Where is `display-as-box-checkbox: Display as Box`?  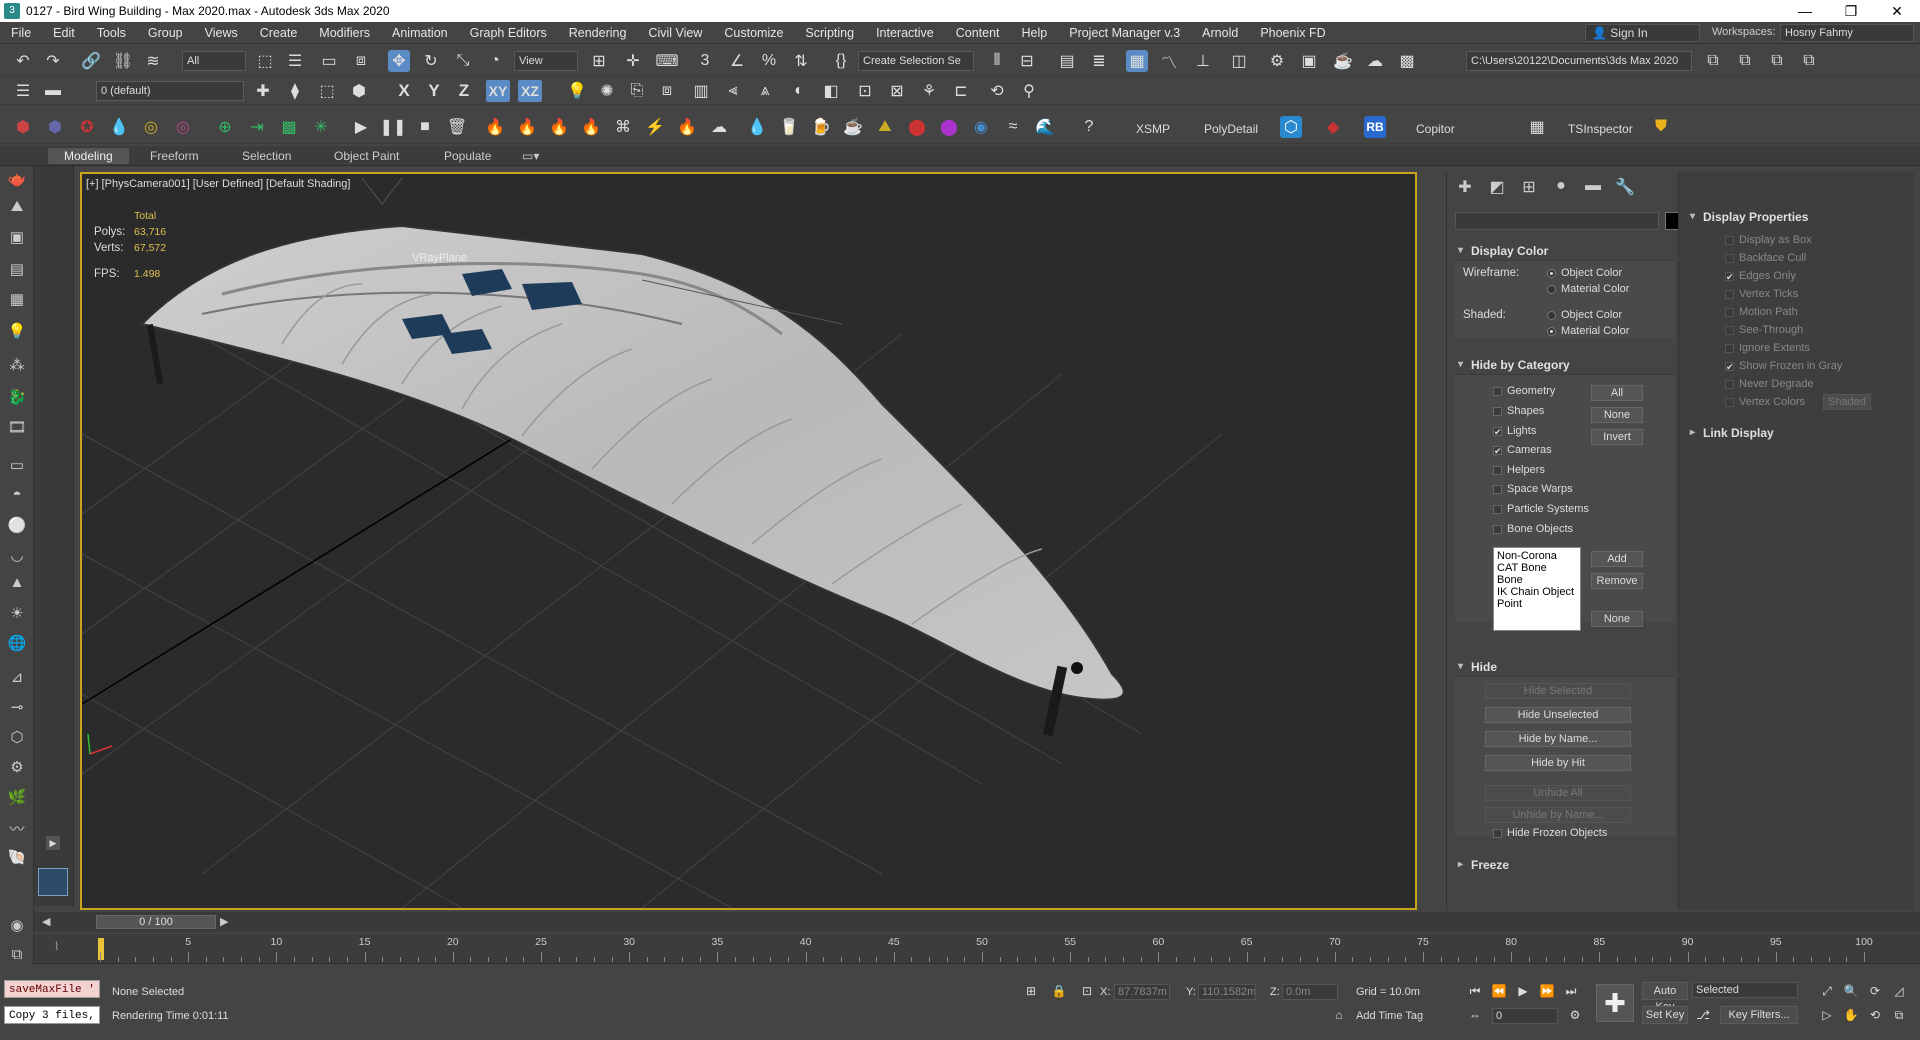
display-as-box-checkbox: Display as Box is located at coordinates (1768, 240).